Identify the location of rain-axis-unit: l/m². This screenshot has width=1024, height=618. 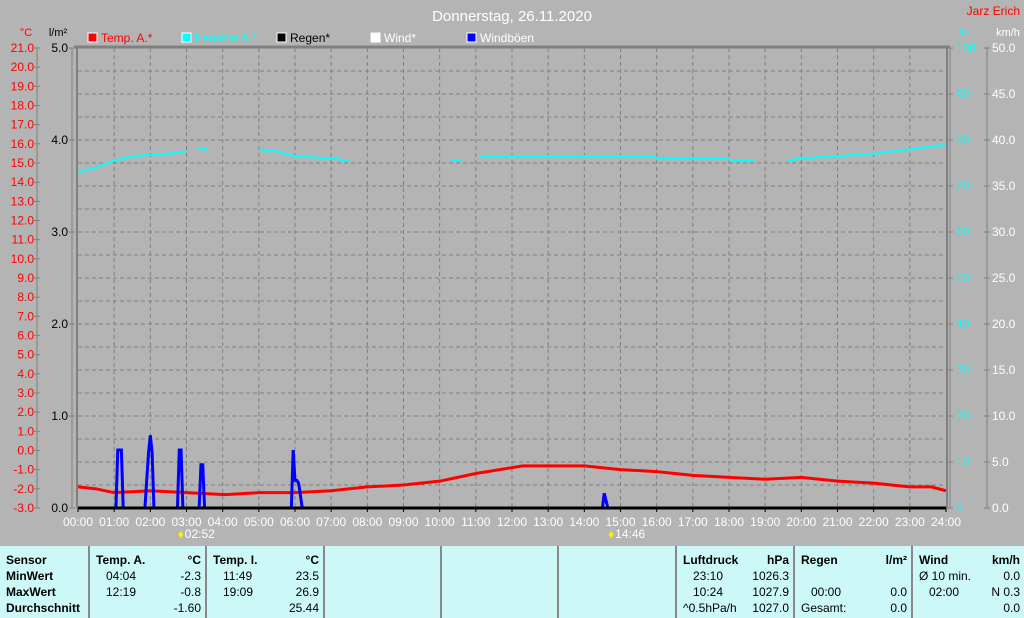
(58, 33).